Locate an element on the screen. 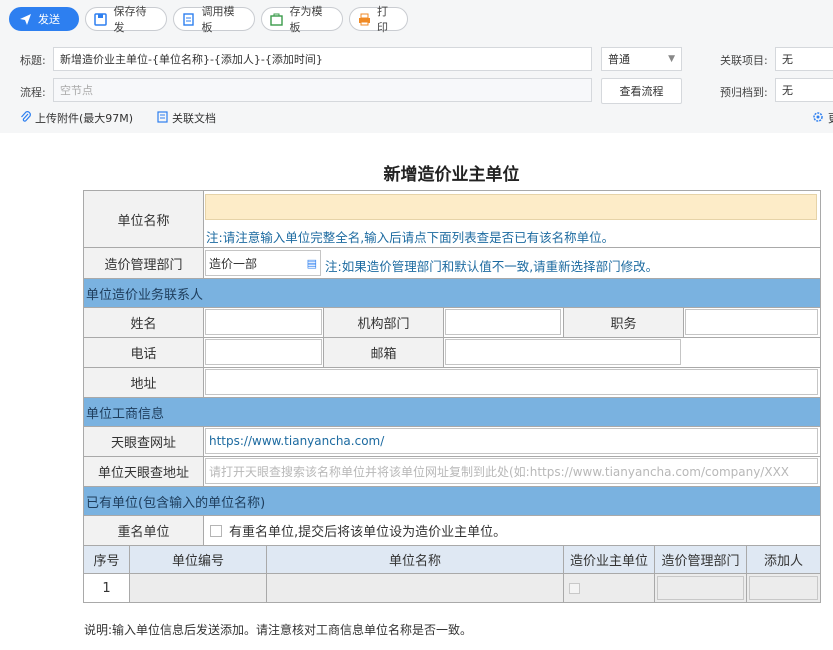  table-row-cost-dept is located at coordinates (700, 588).